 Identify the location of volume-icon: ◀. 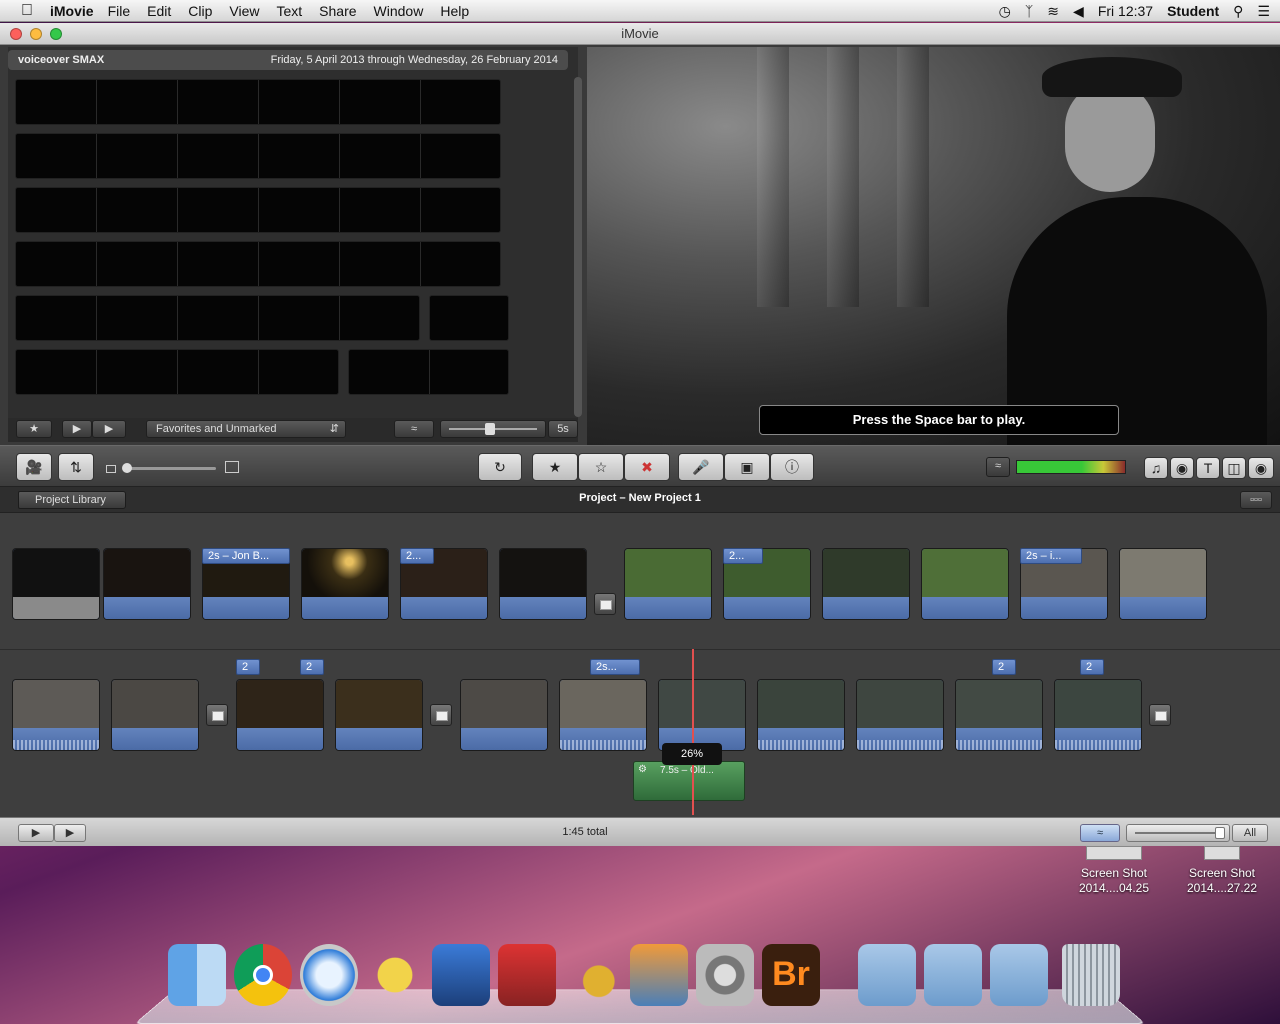
(1078, 11).